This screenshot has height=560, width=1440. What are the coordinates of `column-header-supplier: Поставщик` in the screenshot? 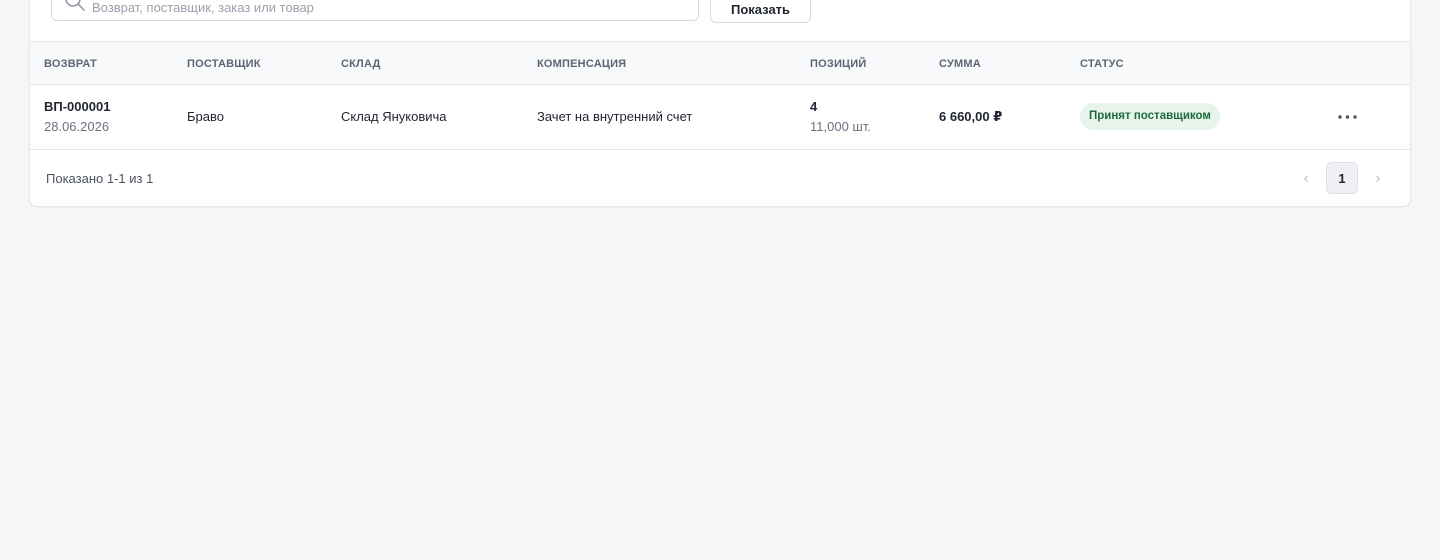 It's located at (224, 64).